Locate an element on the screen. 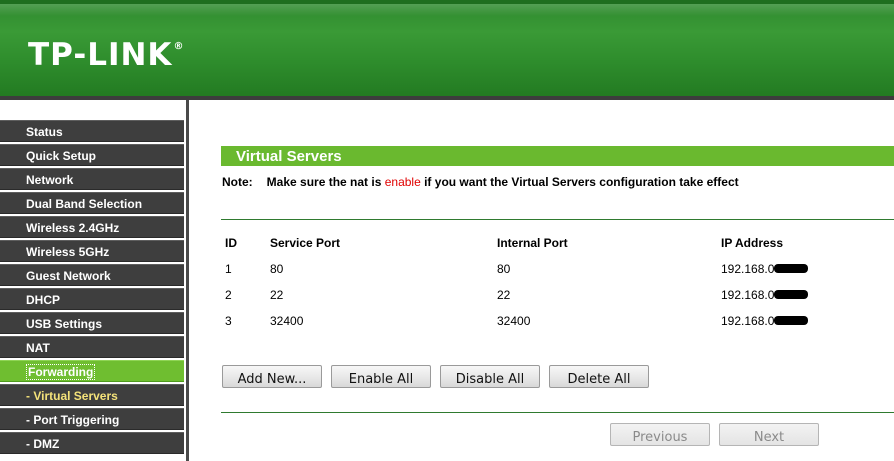  divider-top is located at coordinates (557, 219).